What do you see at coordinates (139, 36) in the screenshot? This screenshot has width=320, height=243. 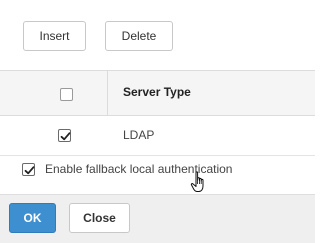 I see `delete-button: Delete` at bounding box center [139, 36].